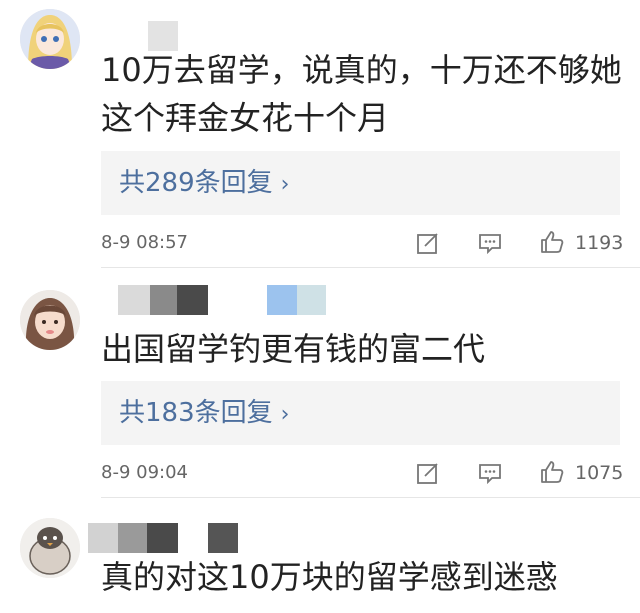 Image resolution: width=640 pixels, height=613 pixels. Describe the element at coordinates (144, 242) in the screenshot. I see `comment-timestamp: 8-9 08:57` at that location.